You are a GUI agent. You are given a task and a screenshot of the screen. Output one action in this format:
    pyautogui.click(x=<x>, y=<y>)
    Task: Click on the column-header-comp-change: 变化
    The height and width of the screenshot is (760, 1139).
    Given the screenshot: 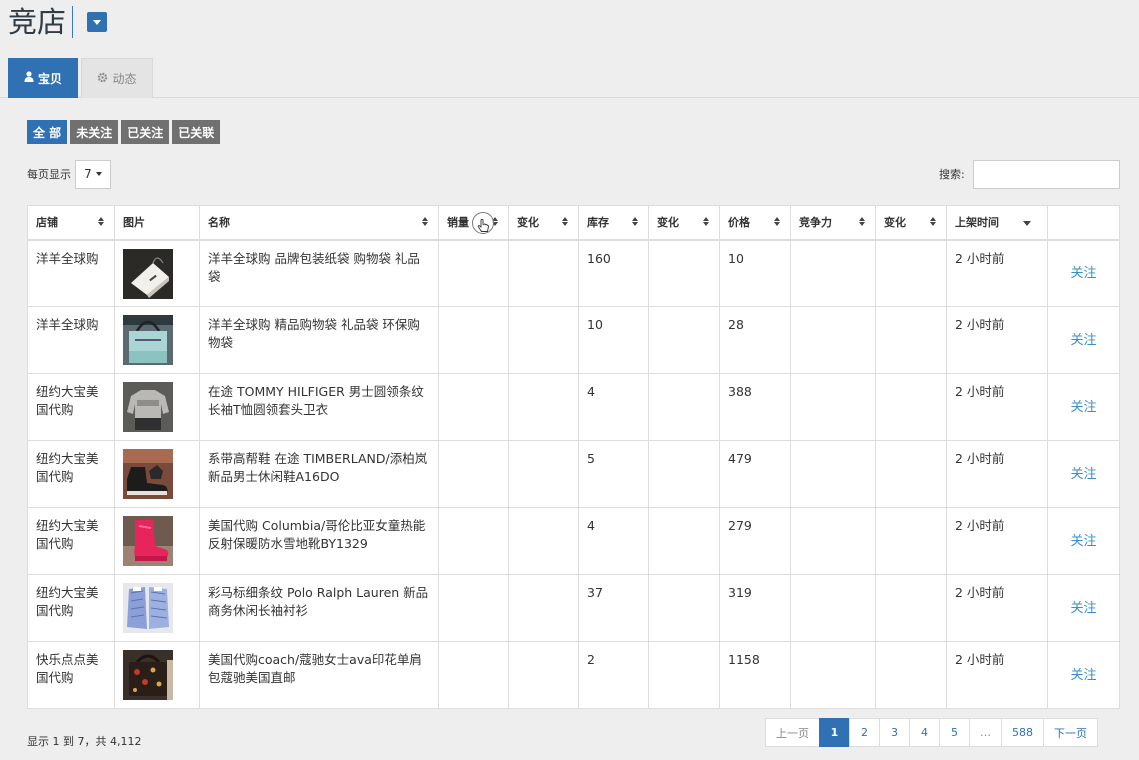 What is the action you would take?
    pyautogui.click(x=911, y=223)
    